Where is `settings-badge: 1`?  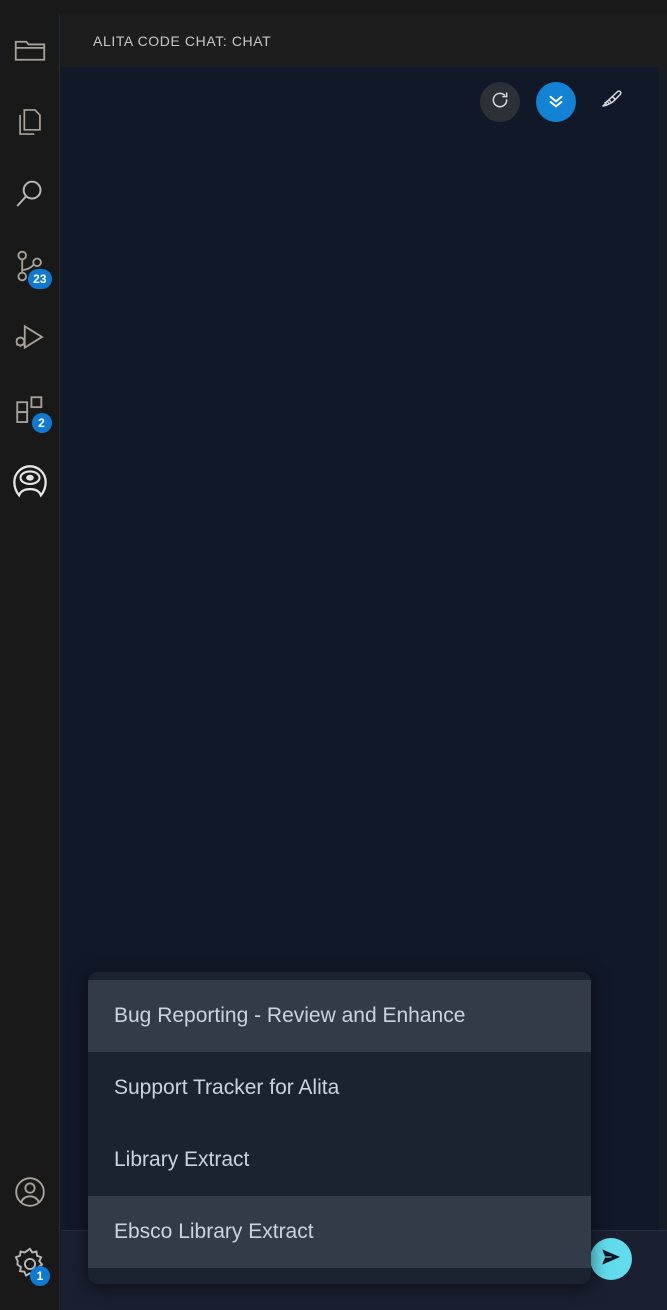
settings-badge: 1 is located at coordinates (40, 1276).